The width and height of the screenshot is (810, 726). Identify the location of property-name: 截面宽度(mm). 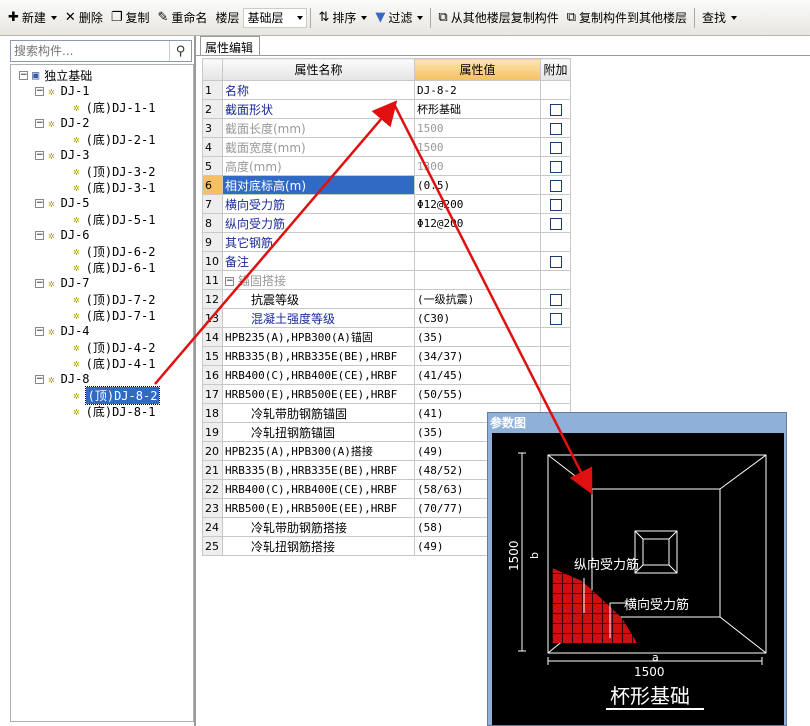
(318, 147).